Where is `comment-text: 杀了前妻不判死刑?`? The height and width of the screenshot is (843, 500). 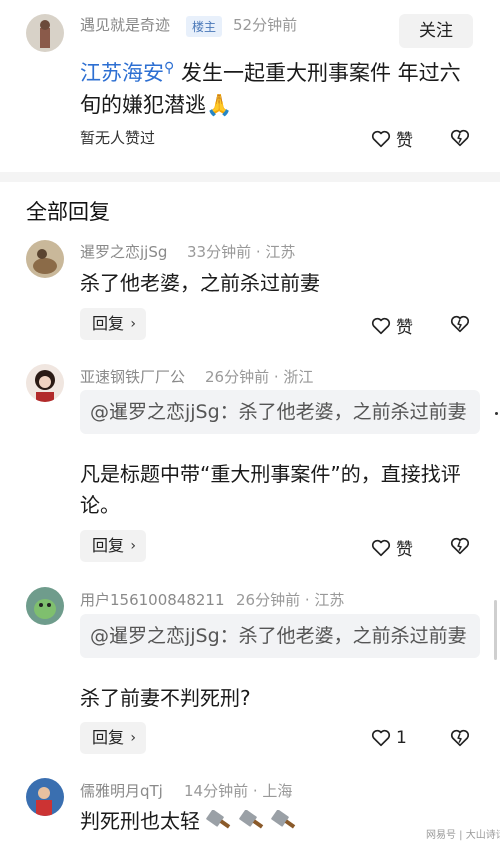 comment-text: 杀了前妻不判死刑? is located at coordinates (165, 698).